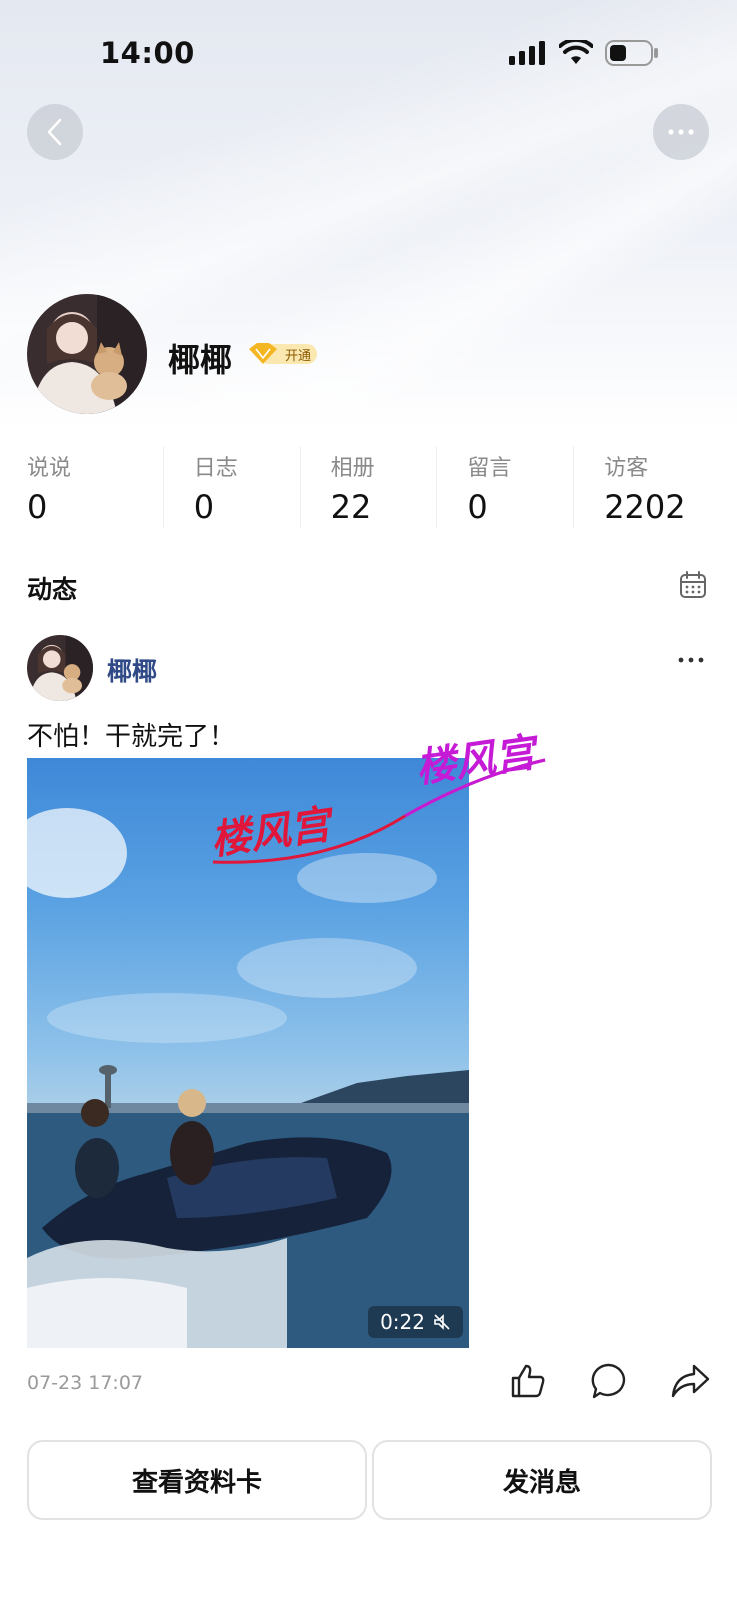 The image size is (737, 1600). I want to click on post-author-avatar, so click(60, 668).